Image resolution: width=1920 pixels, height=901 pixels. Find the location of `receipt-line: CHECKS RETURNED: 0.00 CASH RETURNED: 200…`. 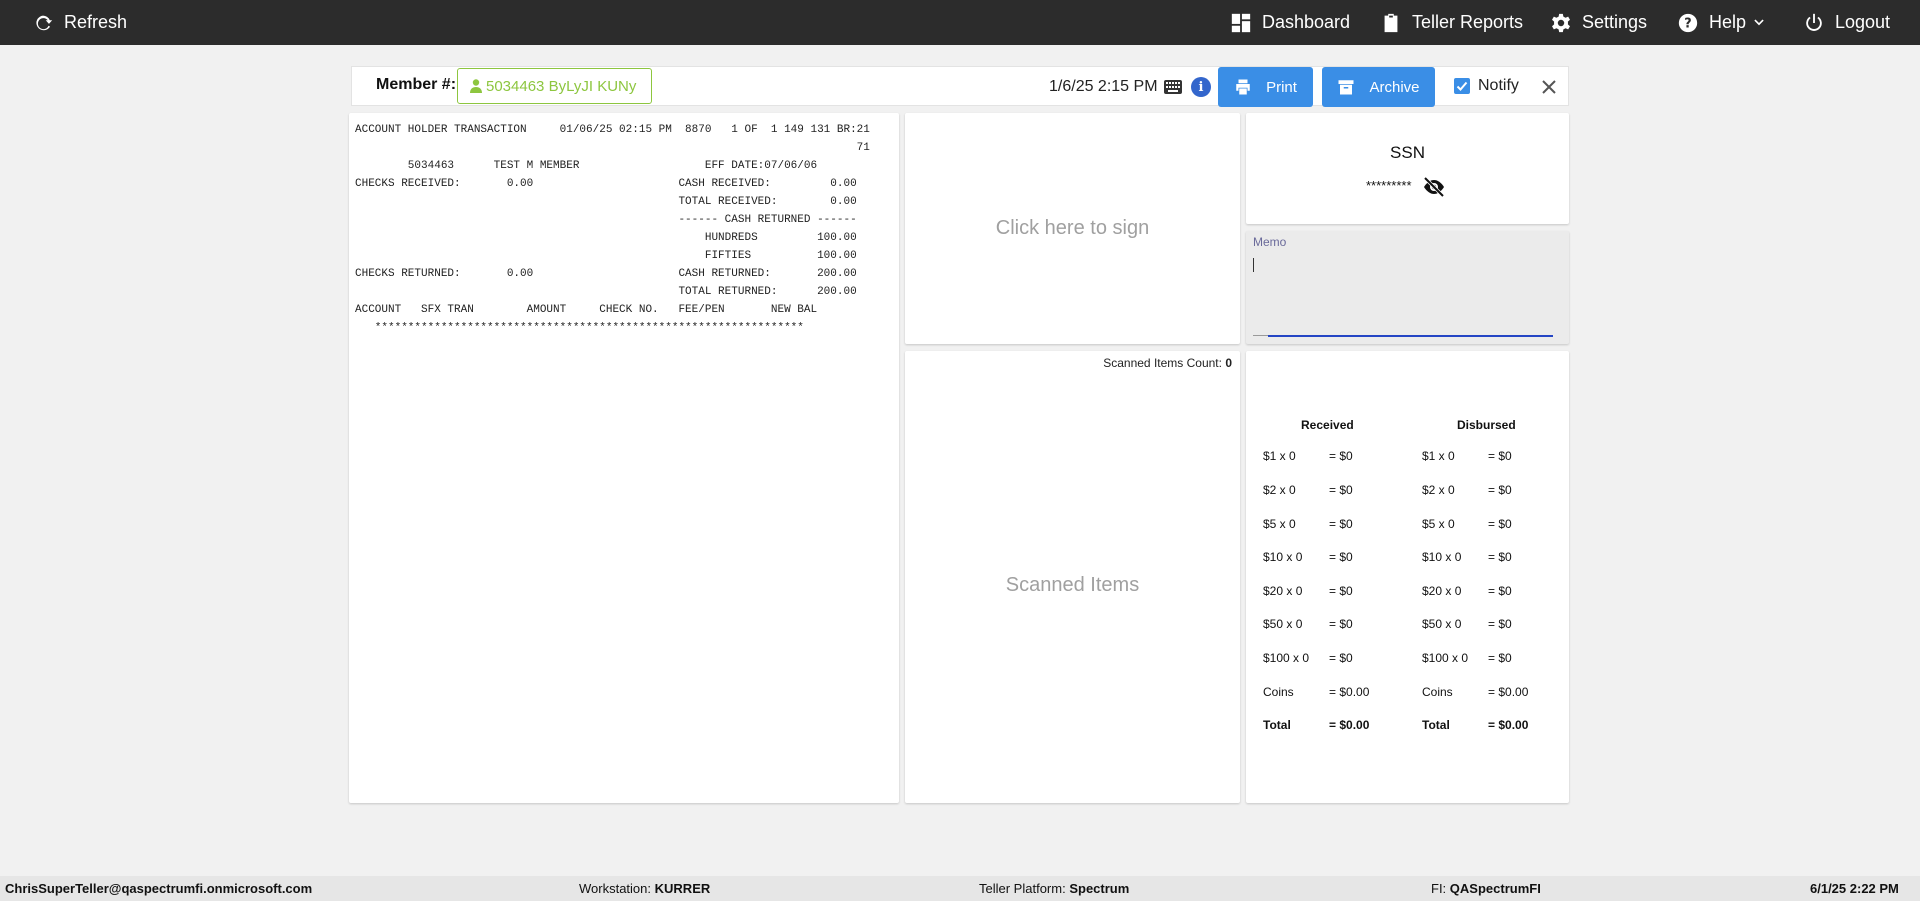

receipt-line: CHECKS RETURNED: 0.00 CASH RETURNED: 200… is located at coordinates (606, 274).